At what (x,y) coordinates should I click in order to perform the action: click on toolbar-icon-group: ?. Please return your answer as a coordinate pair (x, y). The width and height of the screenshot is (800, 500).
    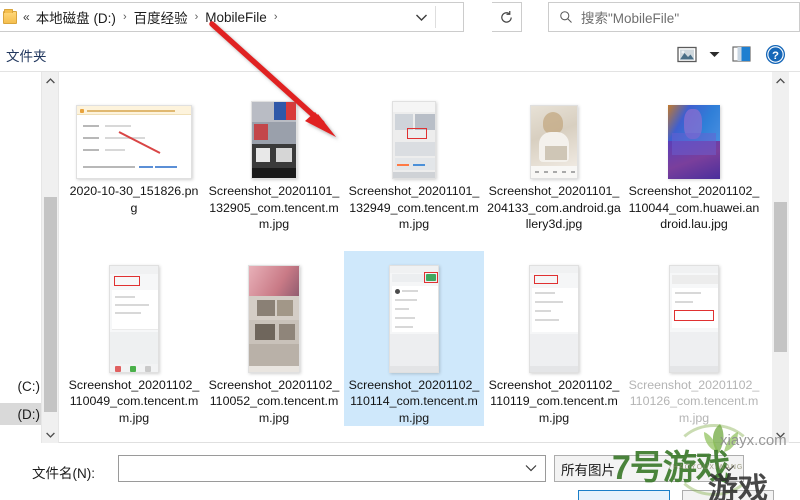
    Looking at the image, I should click on (731, 54).